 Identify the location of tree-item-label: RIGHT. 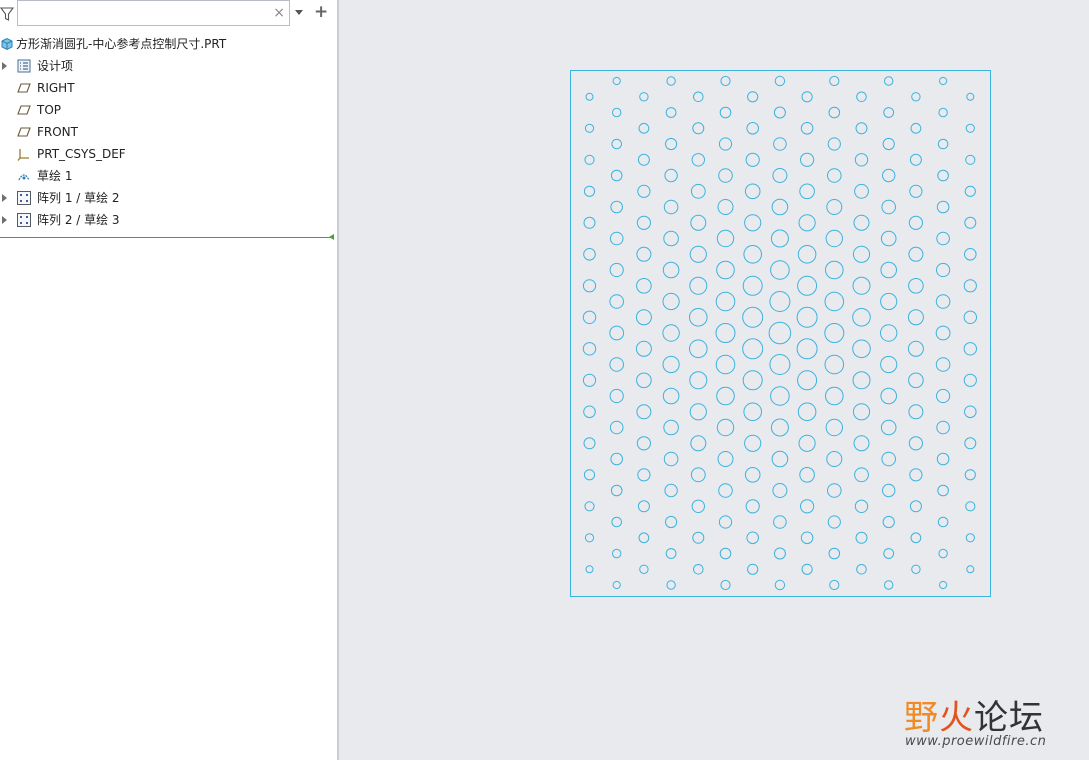
(56, 88).